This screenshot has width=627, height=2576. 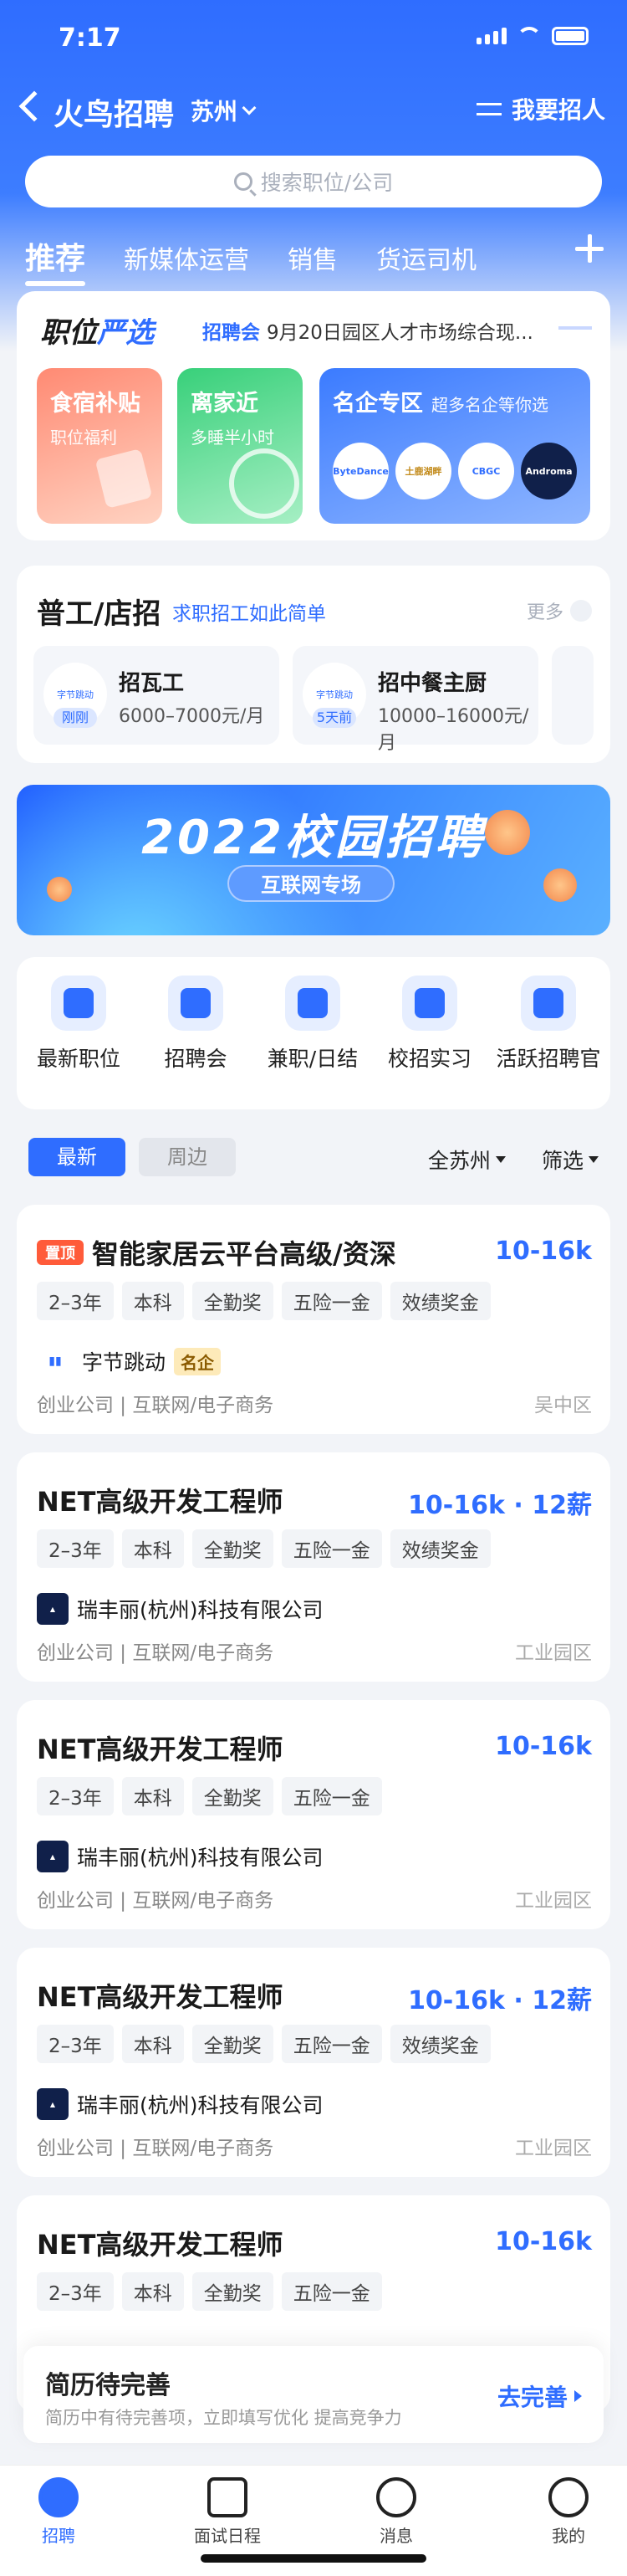 What do you see at coordinates (440, 1301) in the screenshot?
I see `job-tag: 效绩奖金` at bounding box center [440, 1301].